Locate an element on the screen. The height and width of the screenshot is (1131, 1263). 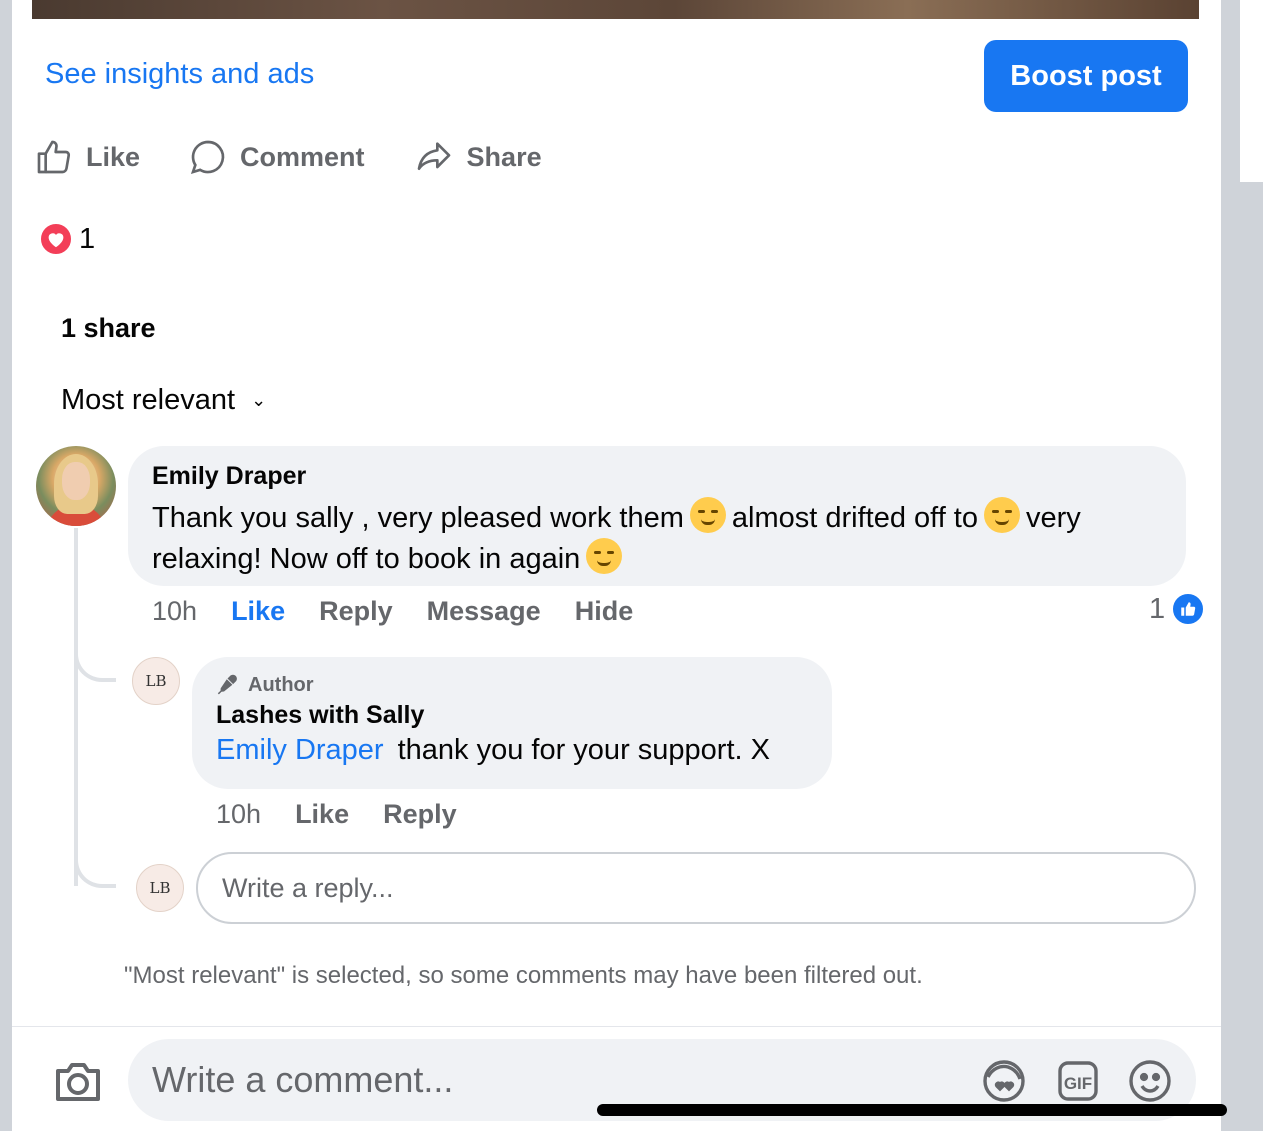
comment-action-button: Comment is located at coordinates (276, 157).